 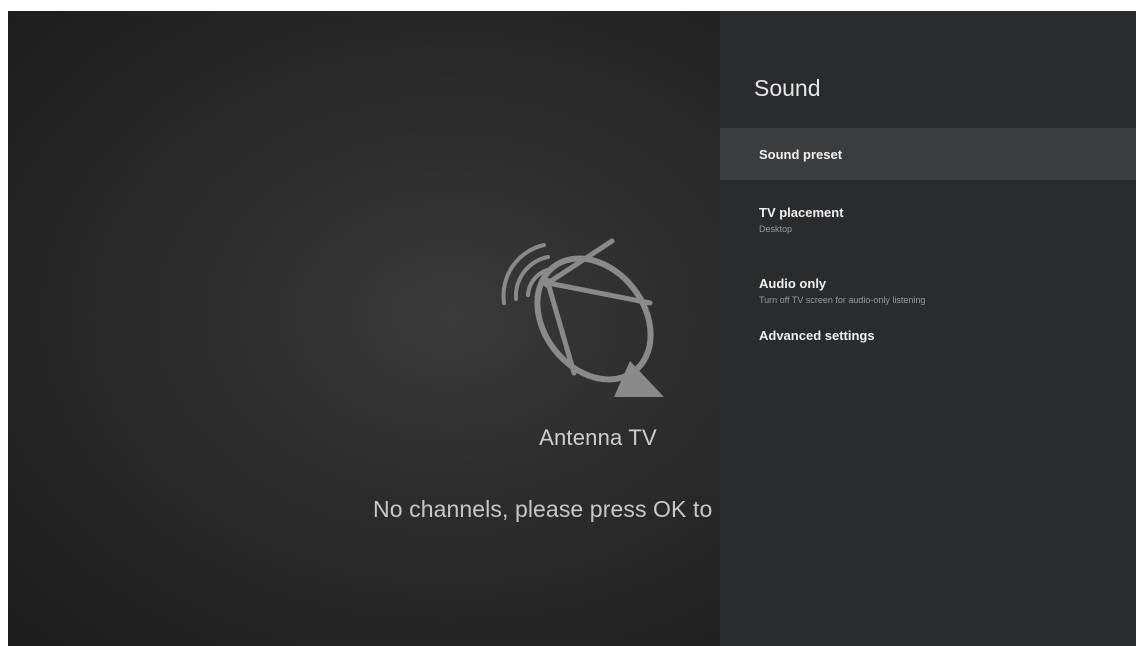 What do you see at coordinates (582, 317) in the screenshot?
I see `satellite-antenna-icon` at bounding box center [582, 317].